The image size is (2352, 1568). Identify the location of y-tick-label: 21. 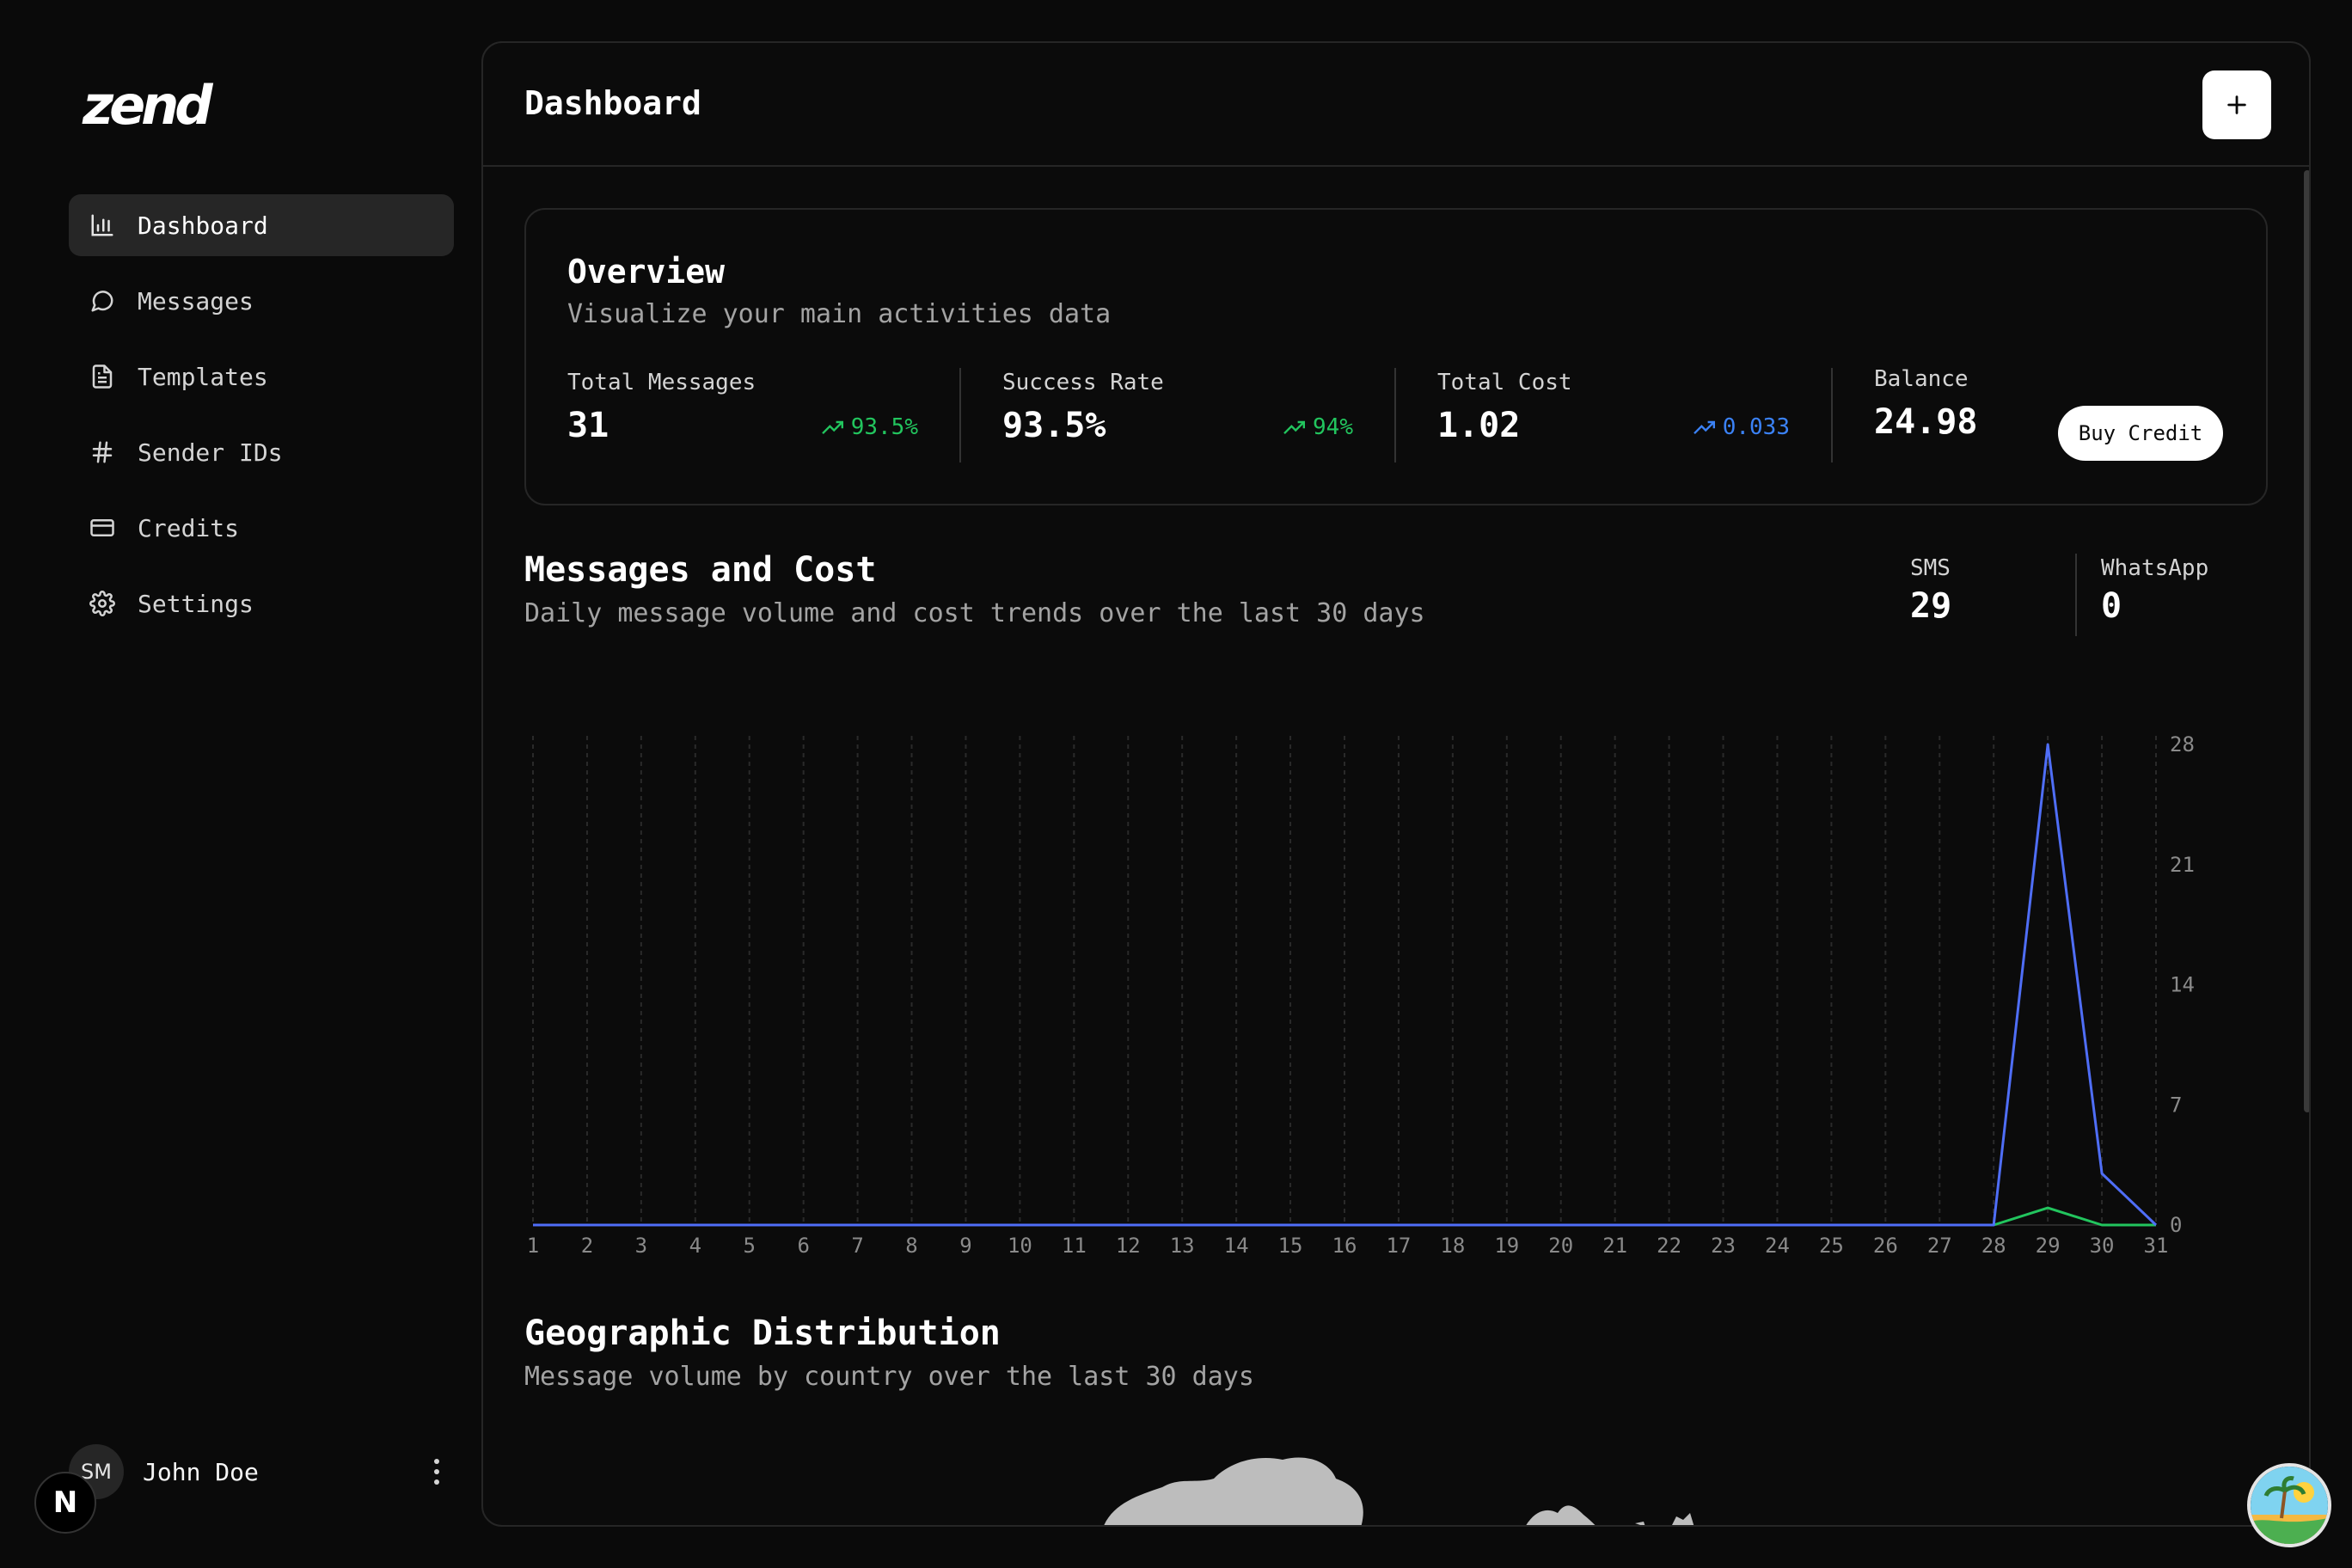
(2182, 865).